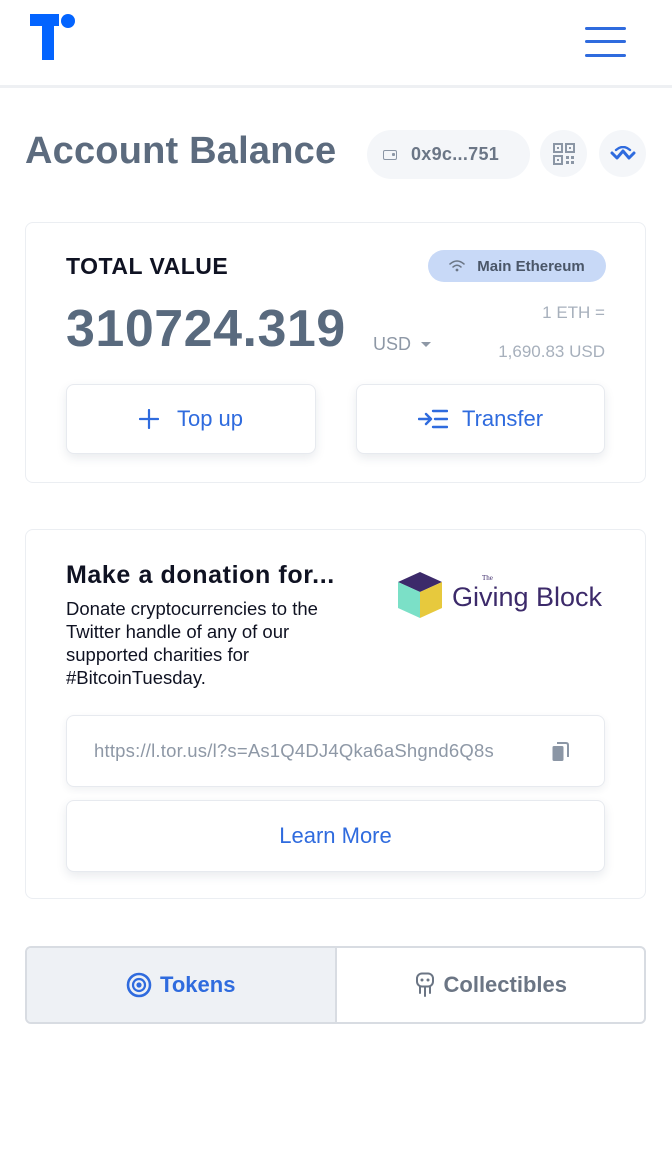 The height and width of the screenshot is (1150, 672). What do you see at coordinates (487, 578) in the screenshot?
I see `giving-block-logo-small: The` at bounding box center [487, 578].